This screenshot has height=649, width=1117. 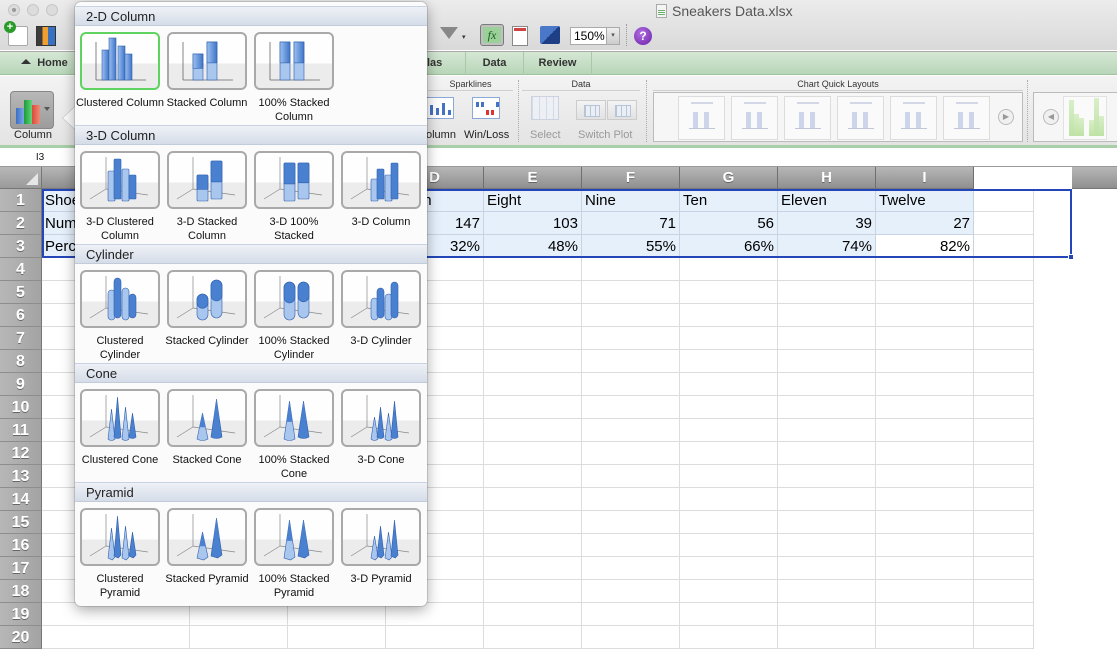 What do you see at coordinates (729, 246) in the screenshot?
I see `cell-g3: 66%` at bounding box center [729, 246].